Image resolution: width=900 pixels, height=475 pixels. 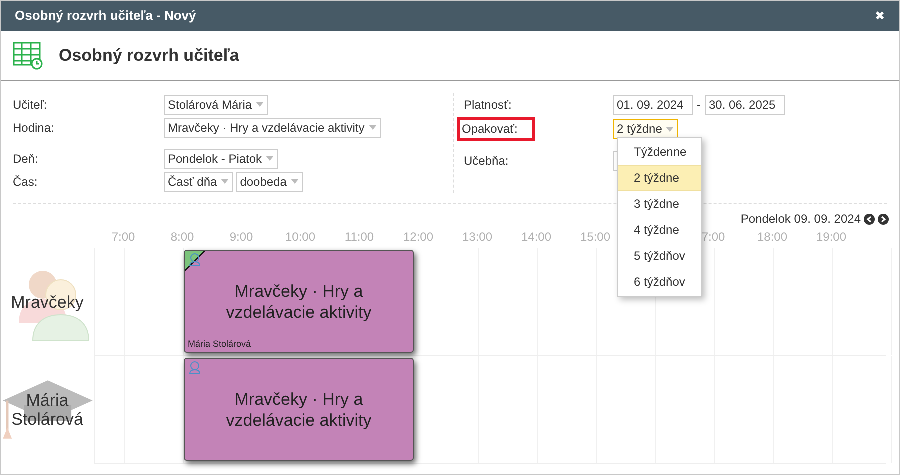 I want to click on date-field: 30. 06. 2025, so click(x=745, y=105).